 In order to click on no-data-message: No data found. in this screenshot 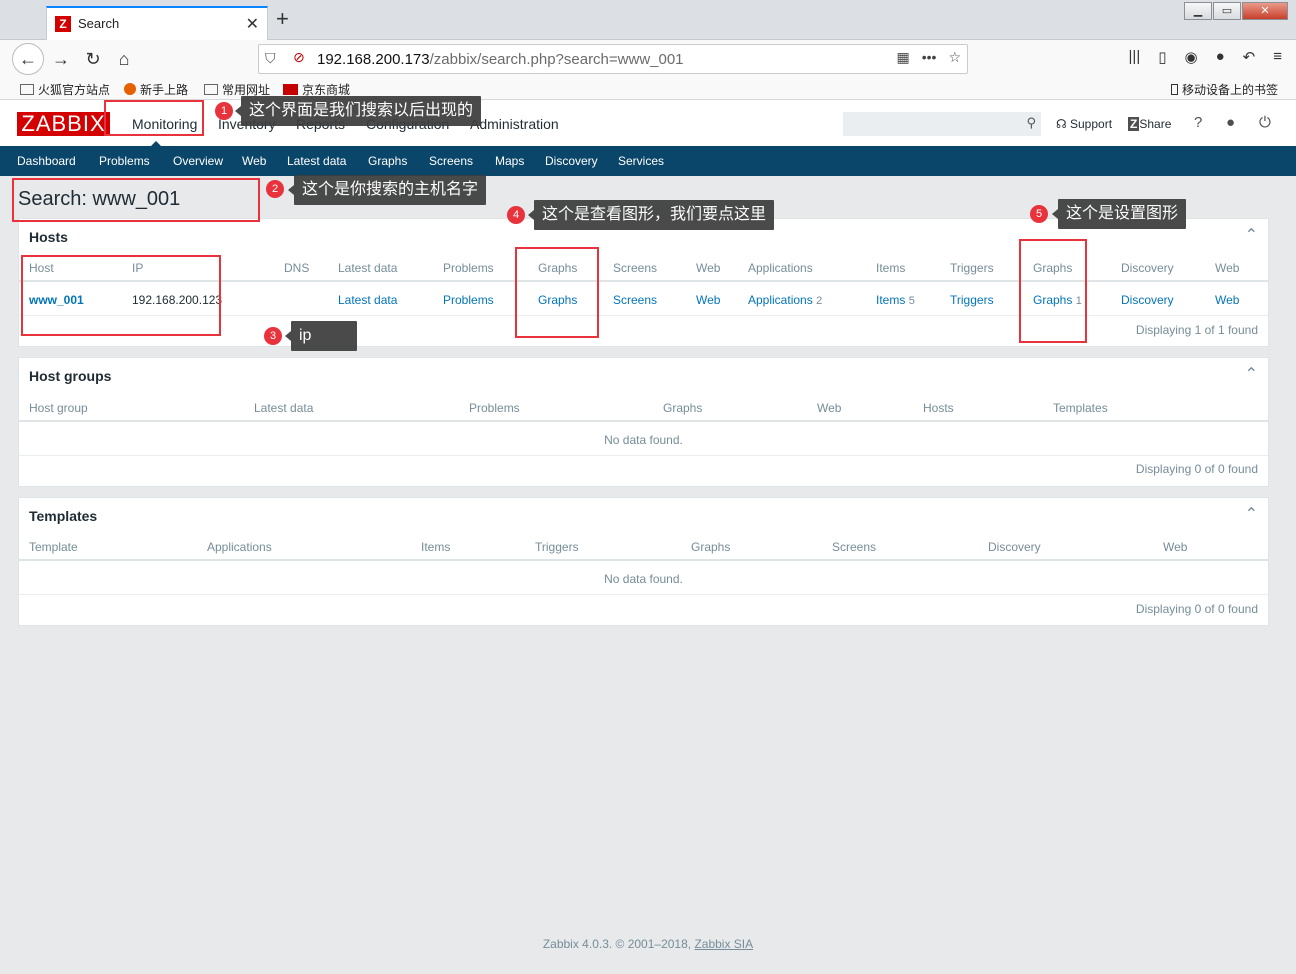, I will do `click(643, 579)`.